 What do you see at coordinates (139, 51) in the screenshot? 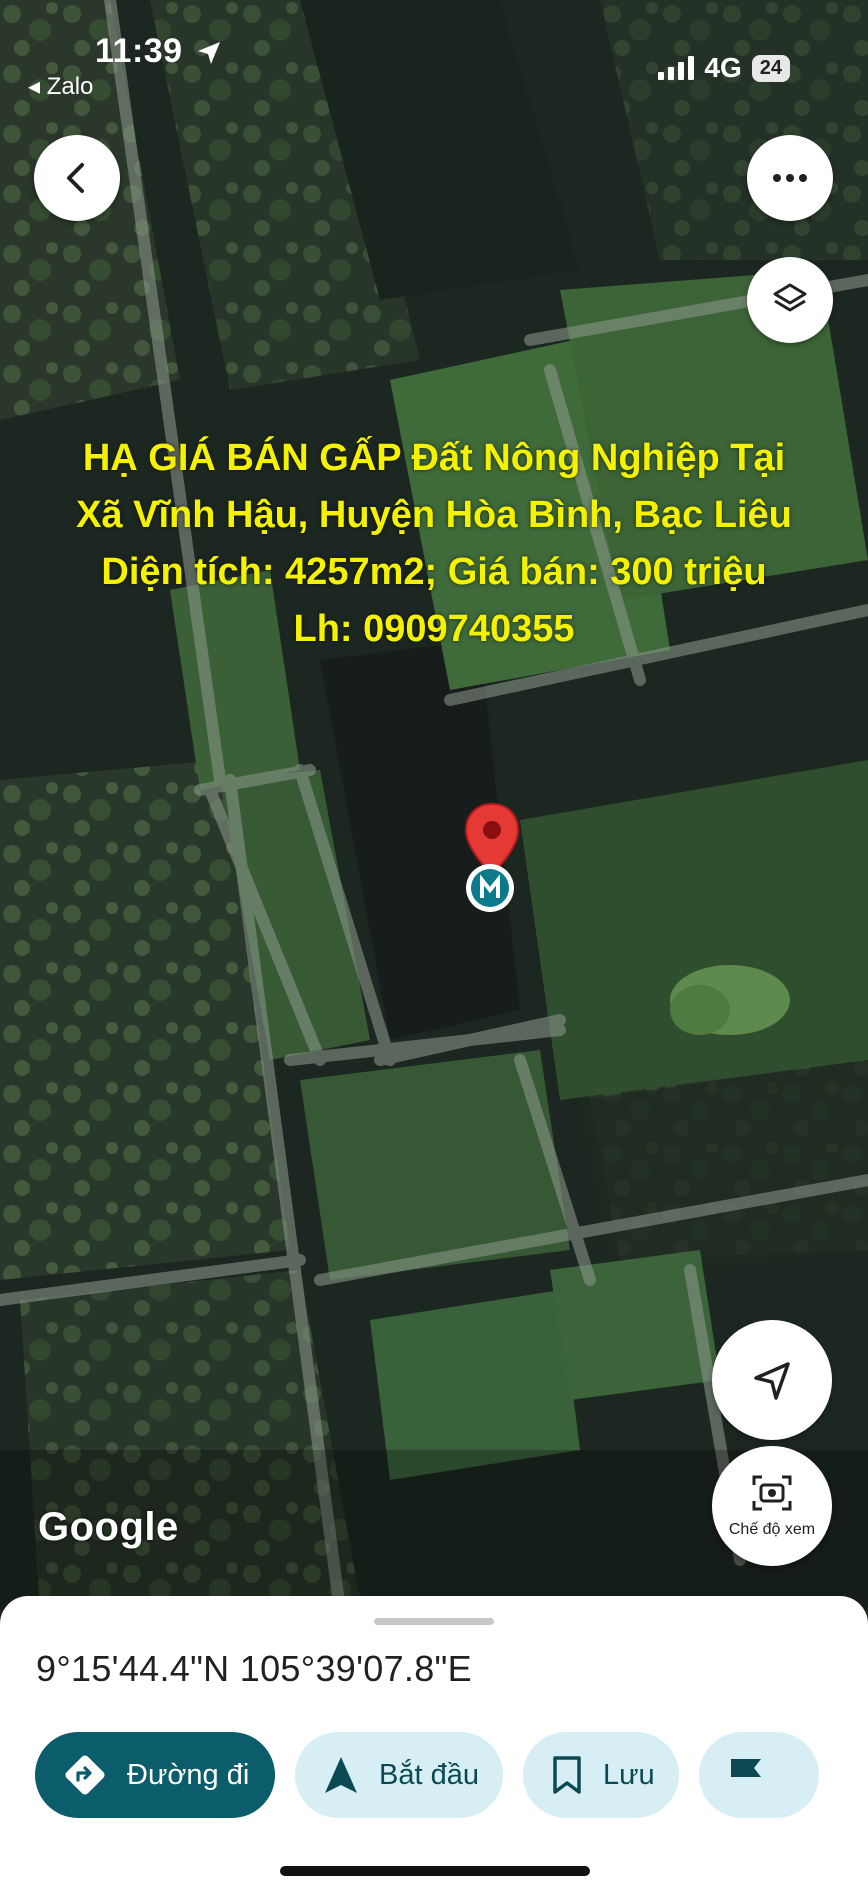
I see `status-time: 11:39` at bounding box center [139, 51].